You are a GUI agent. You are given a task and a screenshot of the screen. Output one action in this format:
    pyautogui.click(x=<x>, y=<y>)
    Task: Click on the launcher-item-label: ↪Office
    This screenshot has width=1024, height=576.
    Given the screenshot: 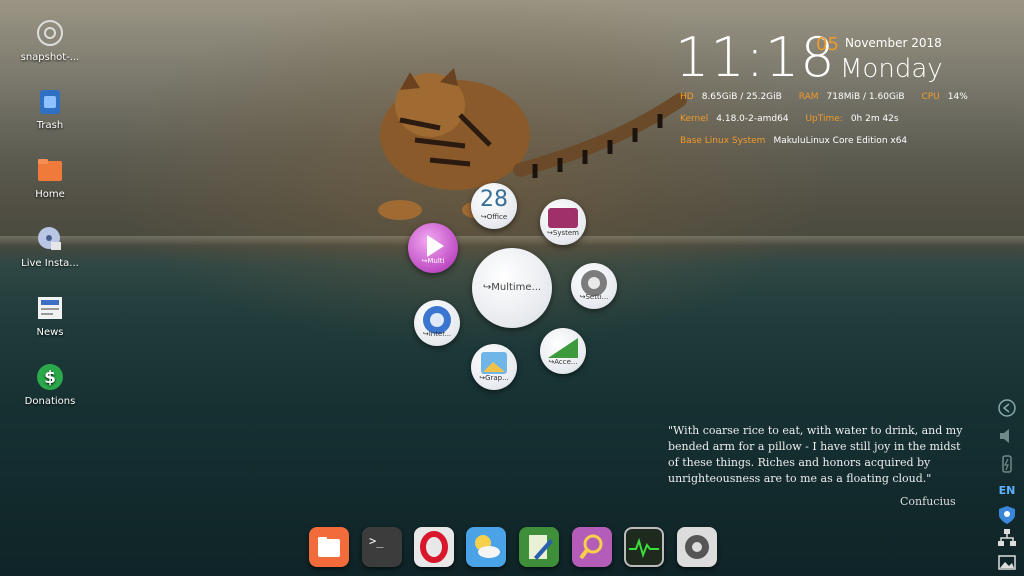 What is the action you would take?
    pyautogui.click(x=494, y=217)
    